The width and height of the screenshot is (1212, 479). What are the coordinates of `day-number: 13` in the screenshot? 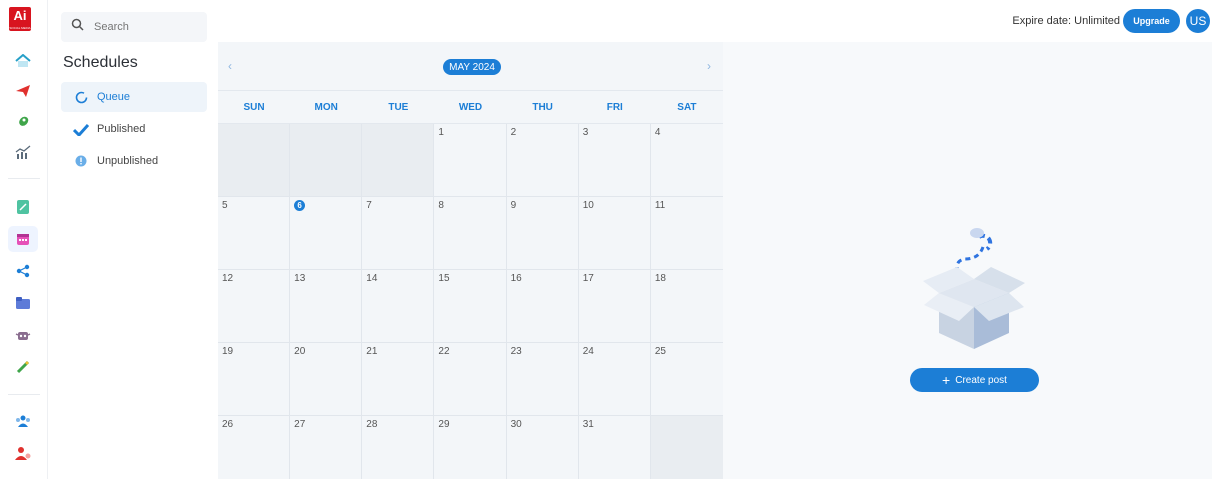 It's located at (300, 278).